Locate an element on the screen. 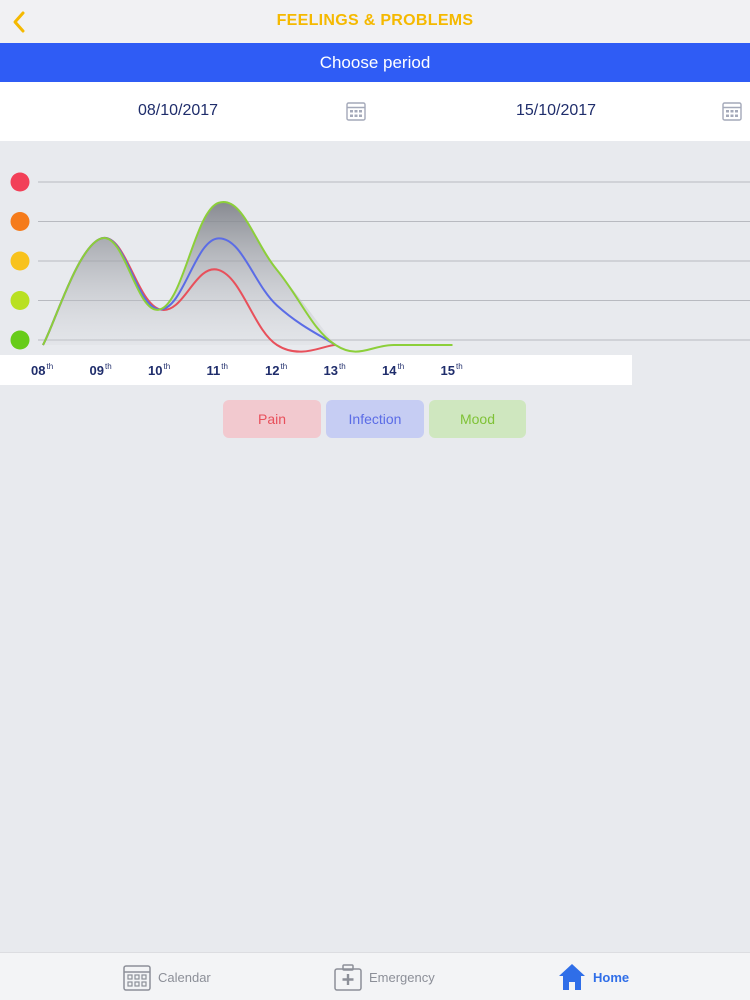 The image size is (750, 1000). tab-calendar-label: Calendar is located at coordinates (184, 977).